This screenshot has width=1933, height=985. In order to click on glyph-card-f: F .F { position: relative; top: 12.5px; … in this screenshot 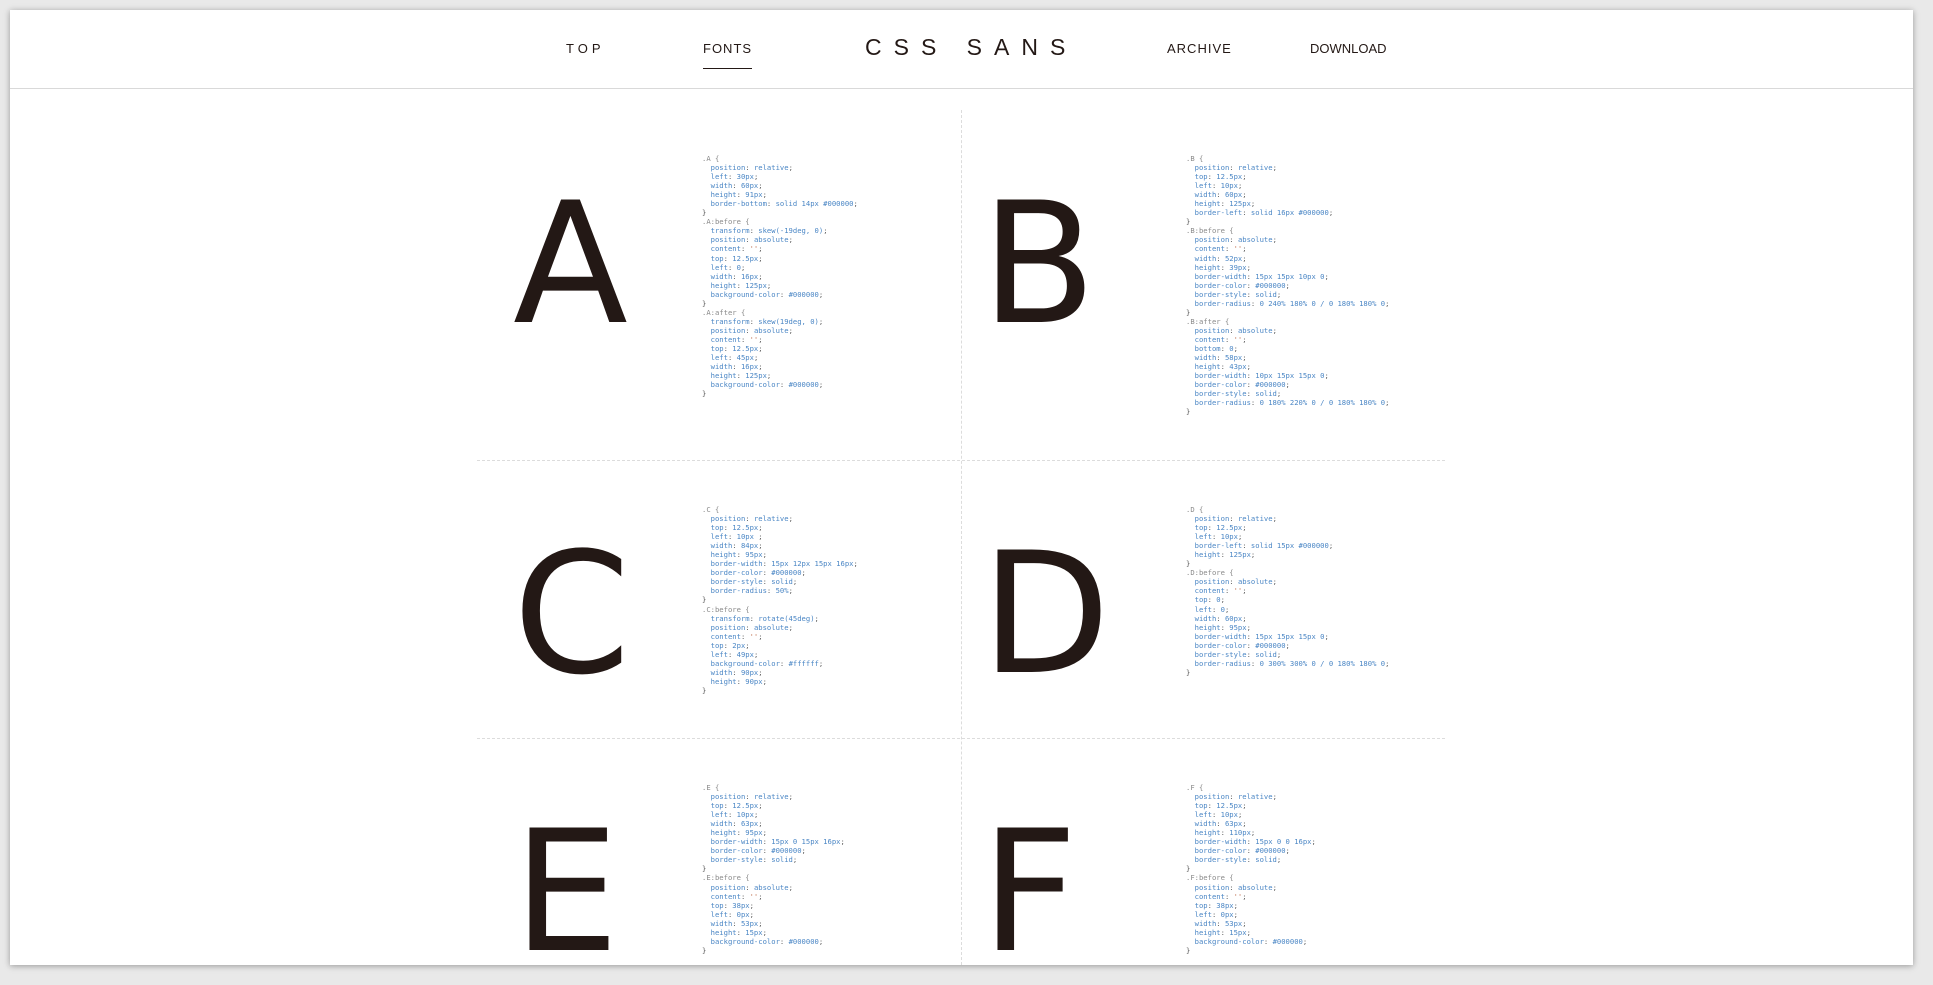, I will do `click(1203, 851)`.